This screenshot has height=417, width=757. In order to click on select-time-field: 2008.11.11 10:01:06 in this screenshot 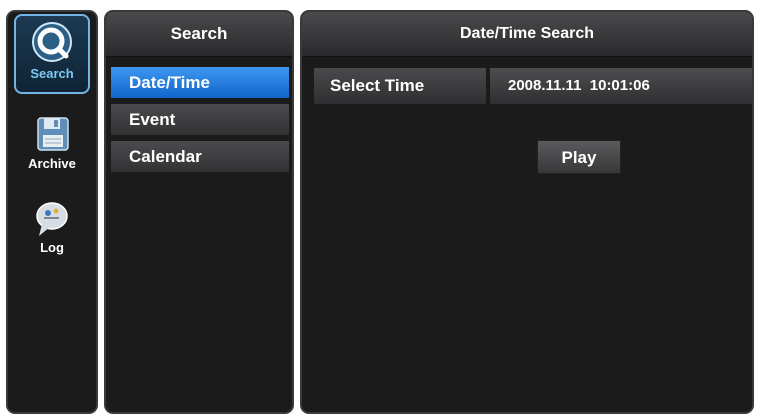, I will do `click(621, 86)`.